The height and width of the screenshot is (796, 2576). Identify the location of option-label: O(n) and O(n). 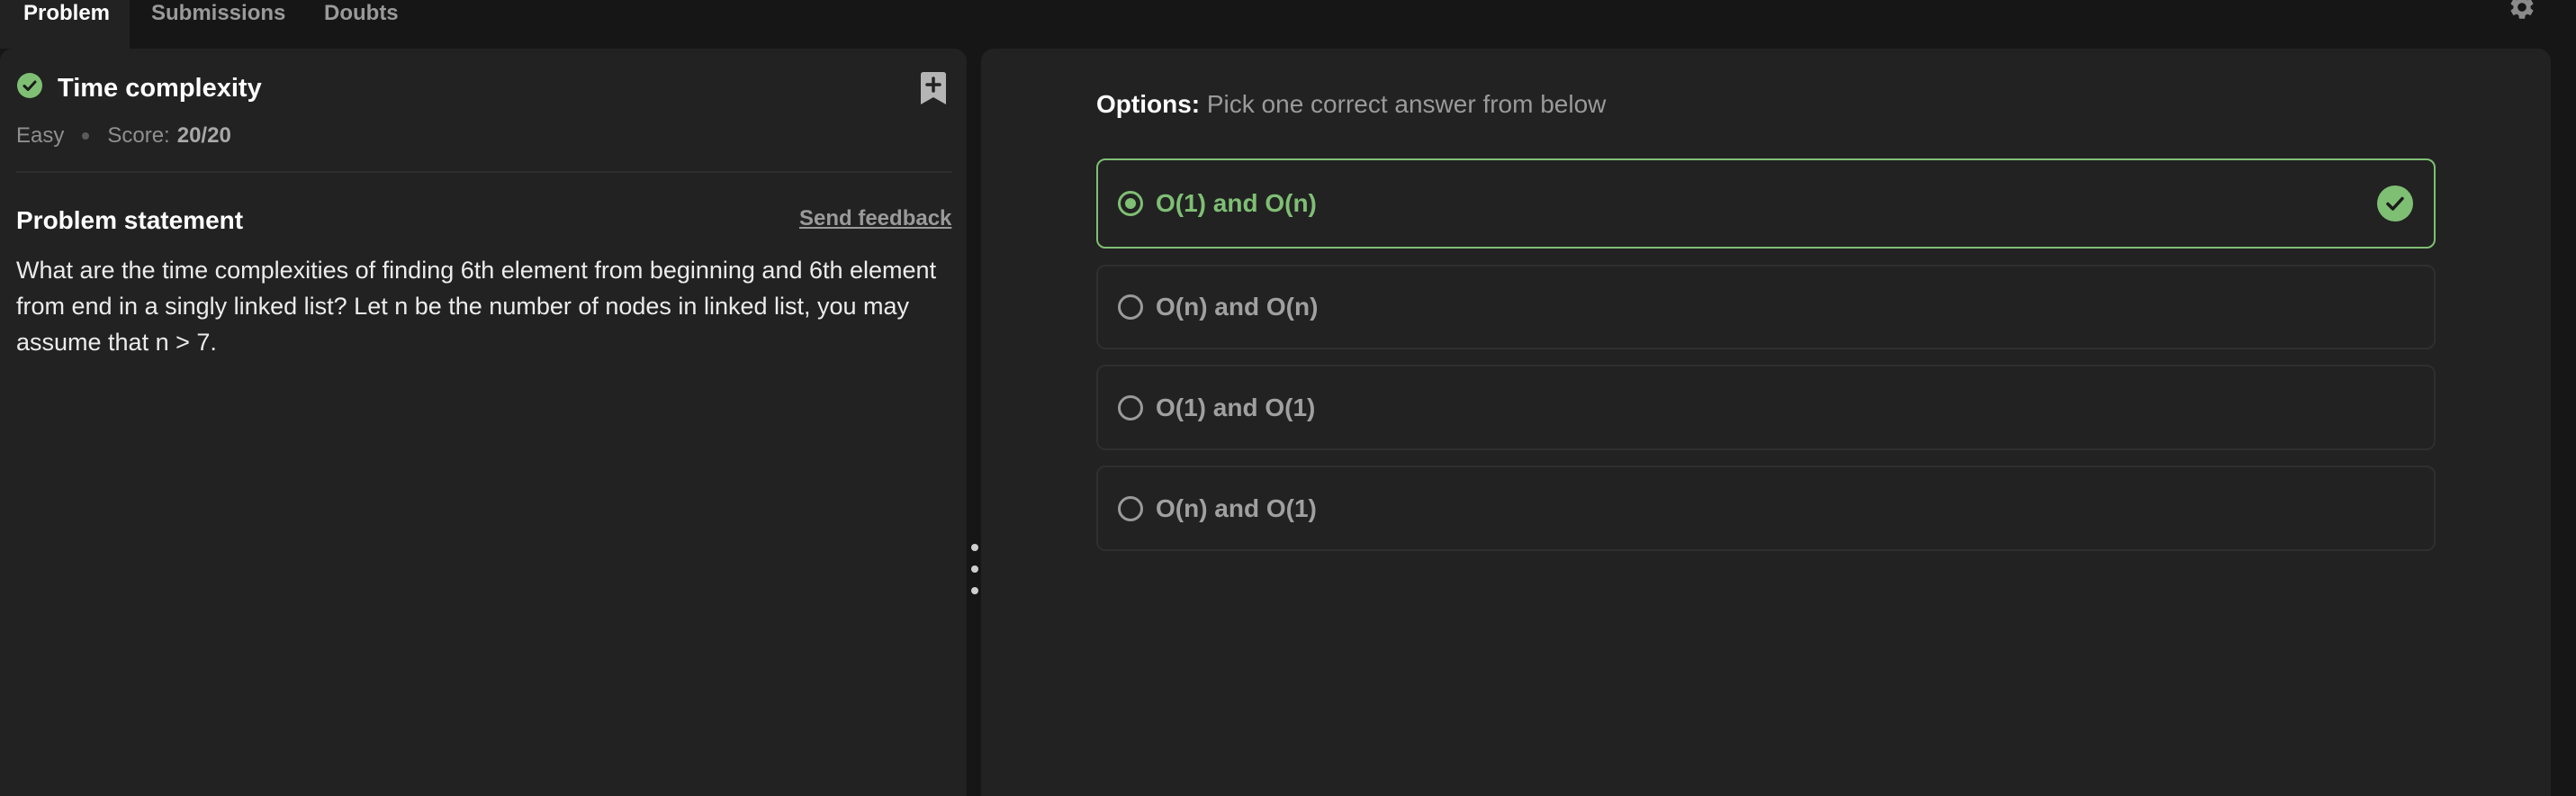
(1237, 307).